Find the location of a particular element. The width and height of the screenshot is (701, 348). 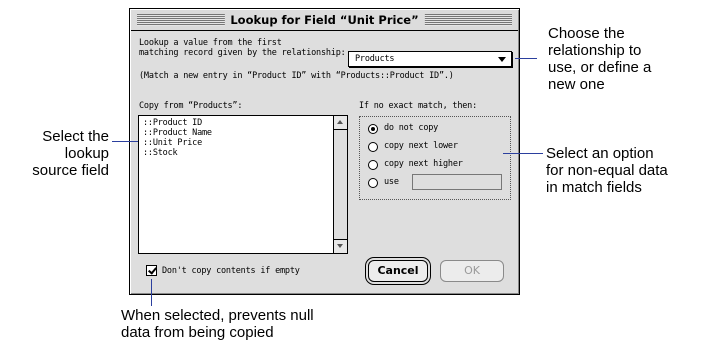

radio-do-not-copy is located at coordinates (373, 129).